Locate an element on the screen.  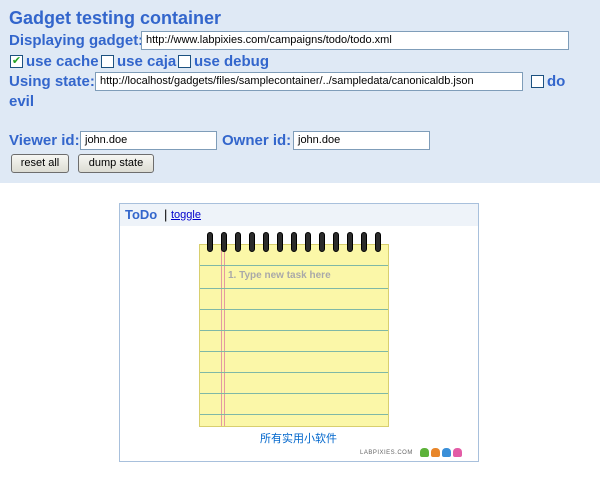
use-cache-label: use cache is located at coordinates (62, 61).